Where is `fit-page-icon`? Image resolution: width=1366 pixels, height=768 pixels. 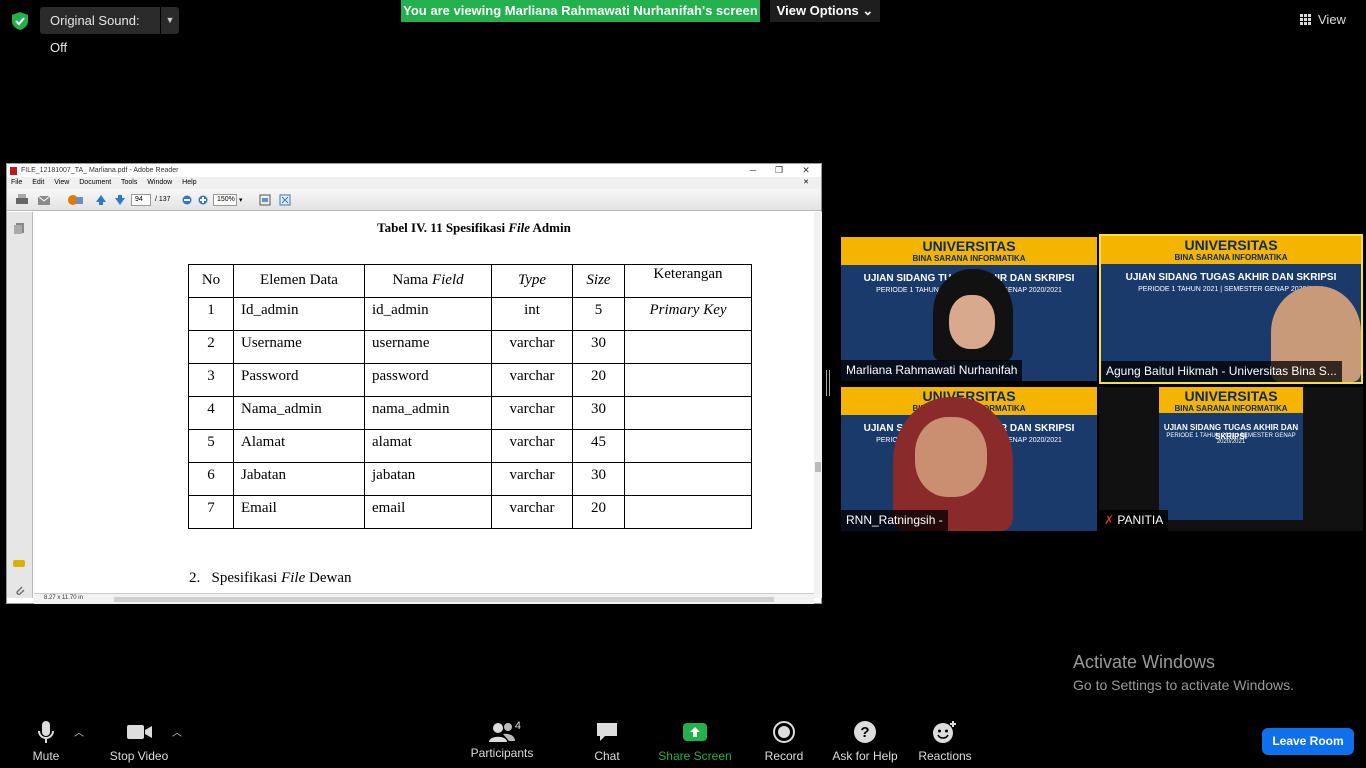
fit-page-icon is located at coordinates (265, 200).